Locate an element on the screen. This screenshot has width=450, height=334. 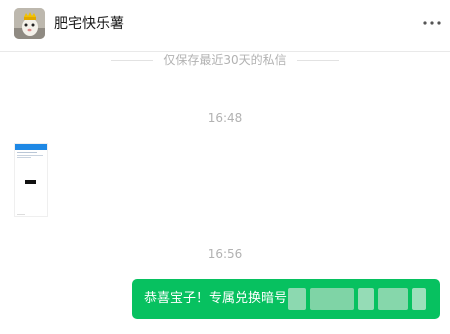
chat-title: 肥宅快乐薯 is located at coordinates (89, 24).